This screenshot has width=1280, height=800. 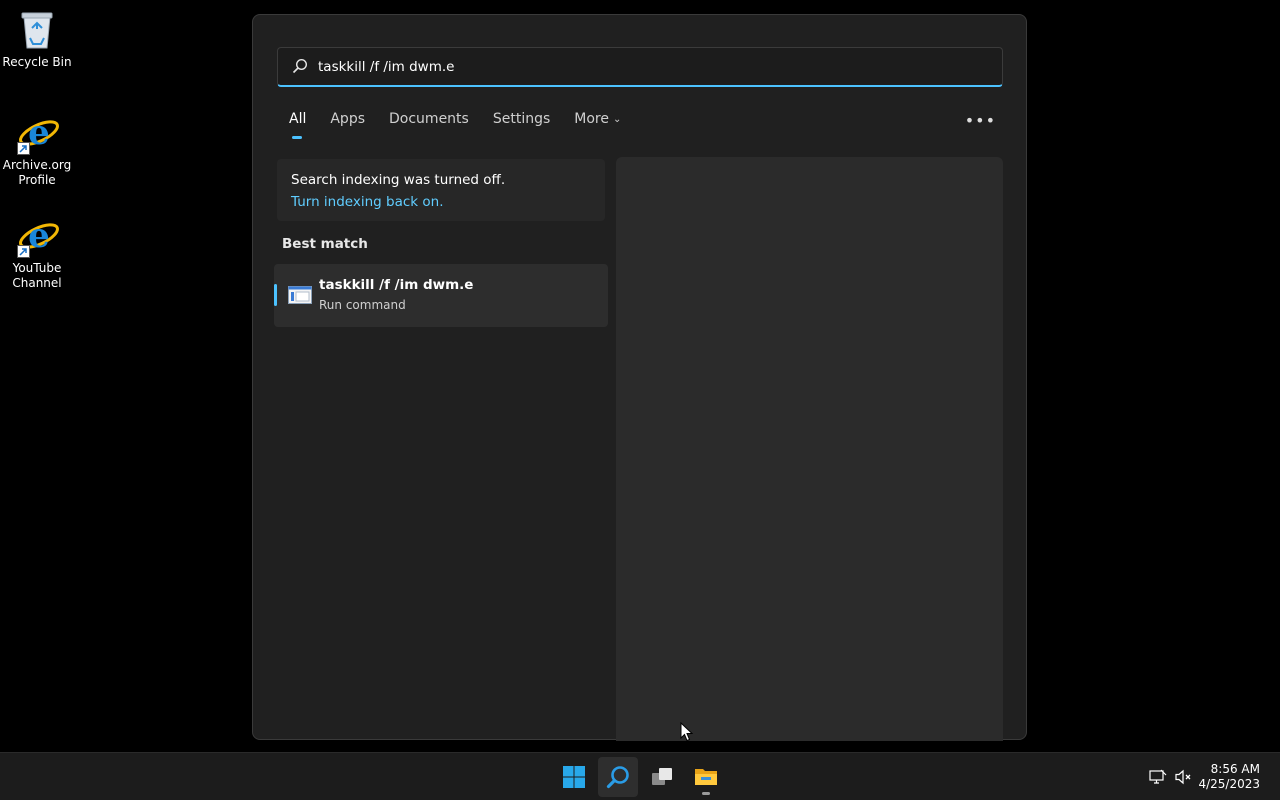 I want to click on file-explorer-button, so click(x=706, y=777).